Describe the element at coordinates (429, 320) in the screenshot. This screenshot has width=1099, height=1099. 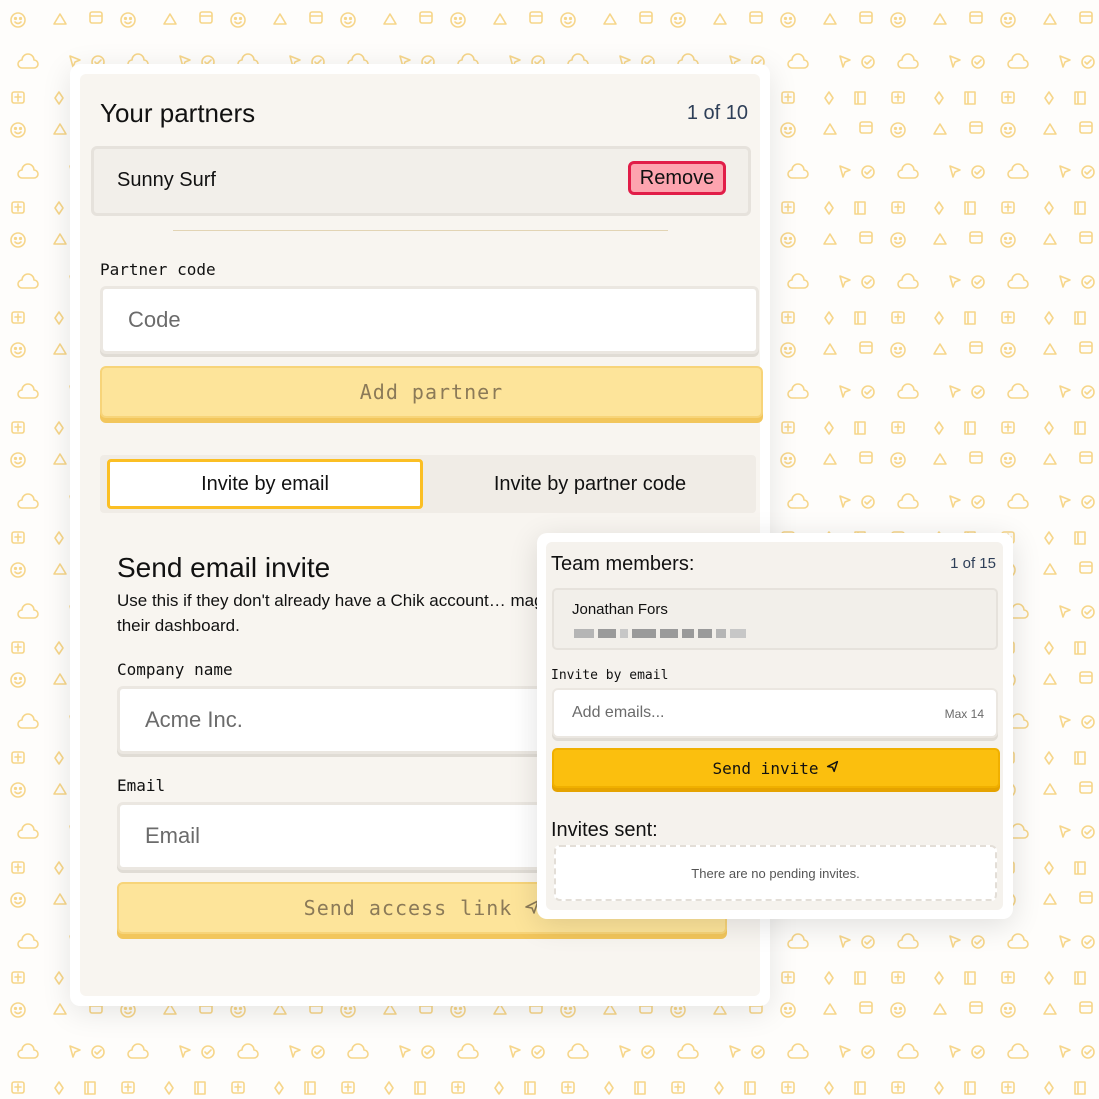
I see `partner-code-input: Code` at that location.